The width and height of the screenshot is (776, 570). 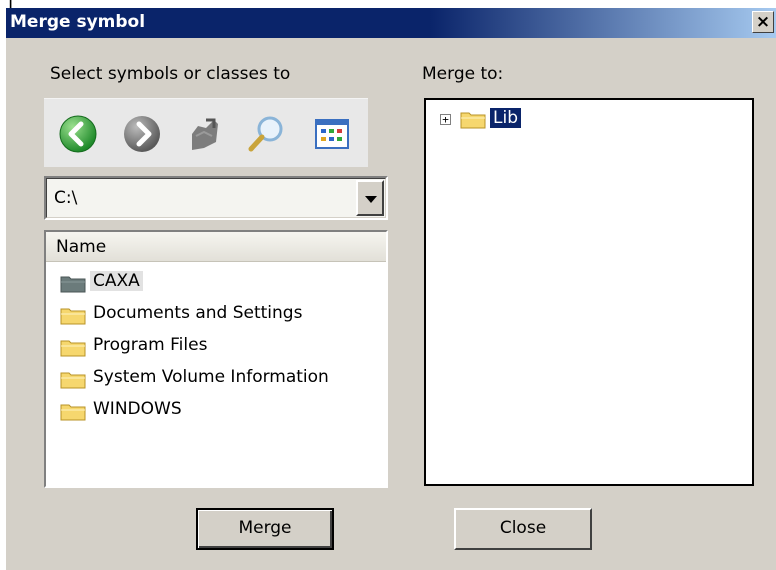 What do you see at coordinates (523, 529) in the screenshot?
I see `close-button: Close` at bounding box center [523, 529].